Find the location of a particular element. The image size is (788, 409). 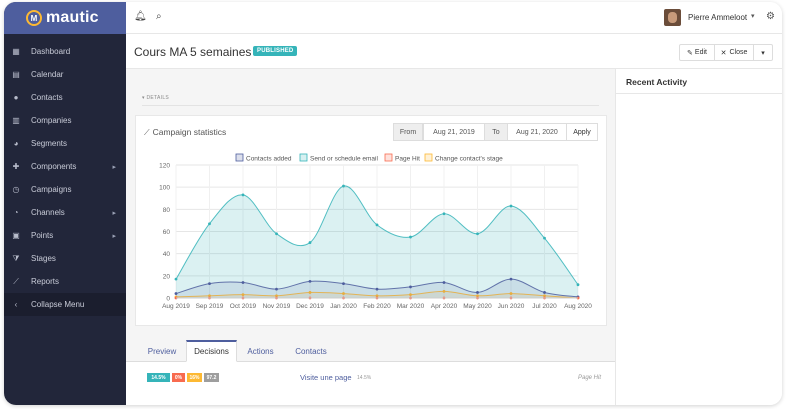

sidebar-item-campaigns: ◷ Campaigns is located at coordinates (65, 189).